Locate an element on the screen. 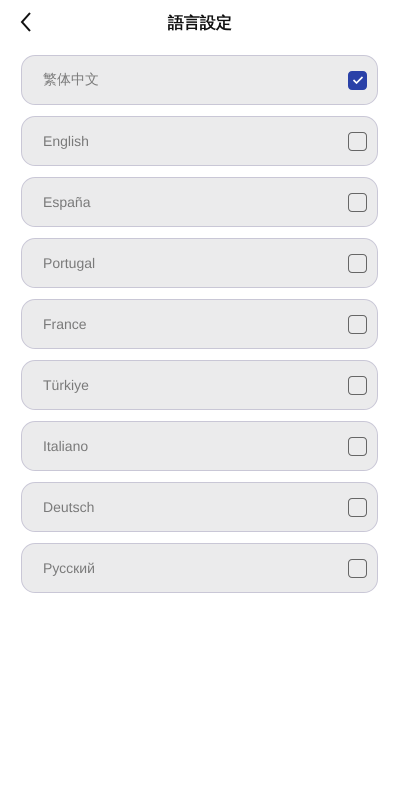 This screenshot has height=800, width=400. language-option: España is located at coordinates (199, 202).